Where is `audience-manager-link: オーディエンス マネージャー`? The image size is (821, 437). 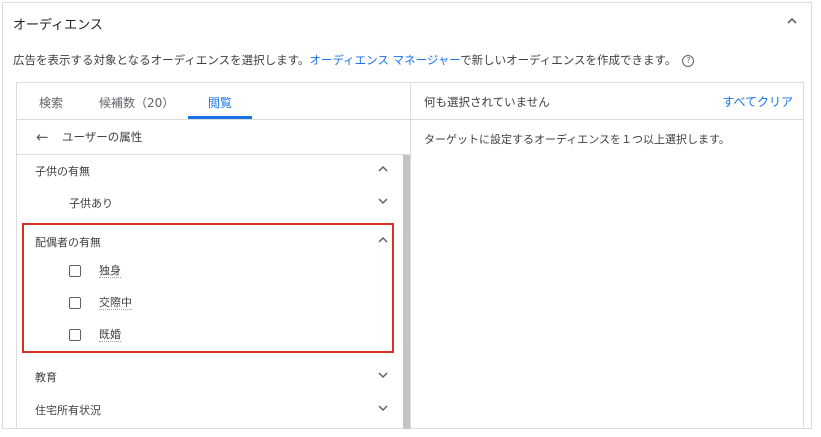 audience-manager-link: オーディエンス マネージャー is located at coordinates (384, 60).